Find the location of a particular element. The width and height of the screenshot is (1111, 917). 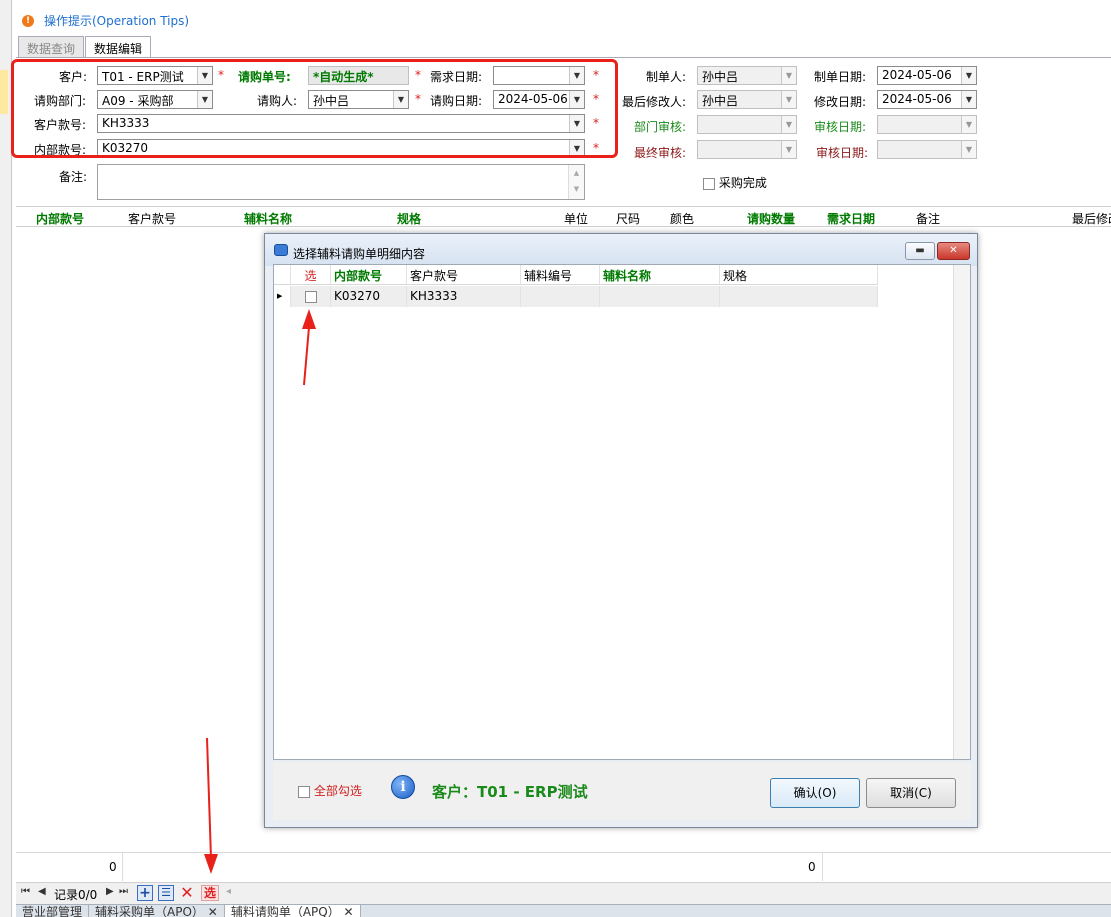

col-unit: 单位 is located at coordinates (576, 218).